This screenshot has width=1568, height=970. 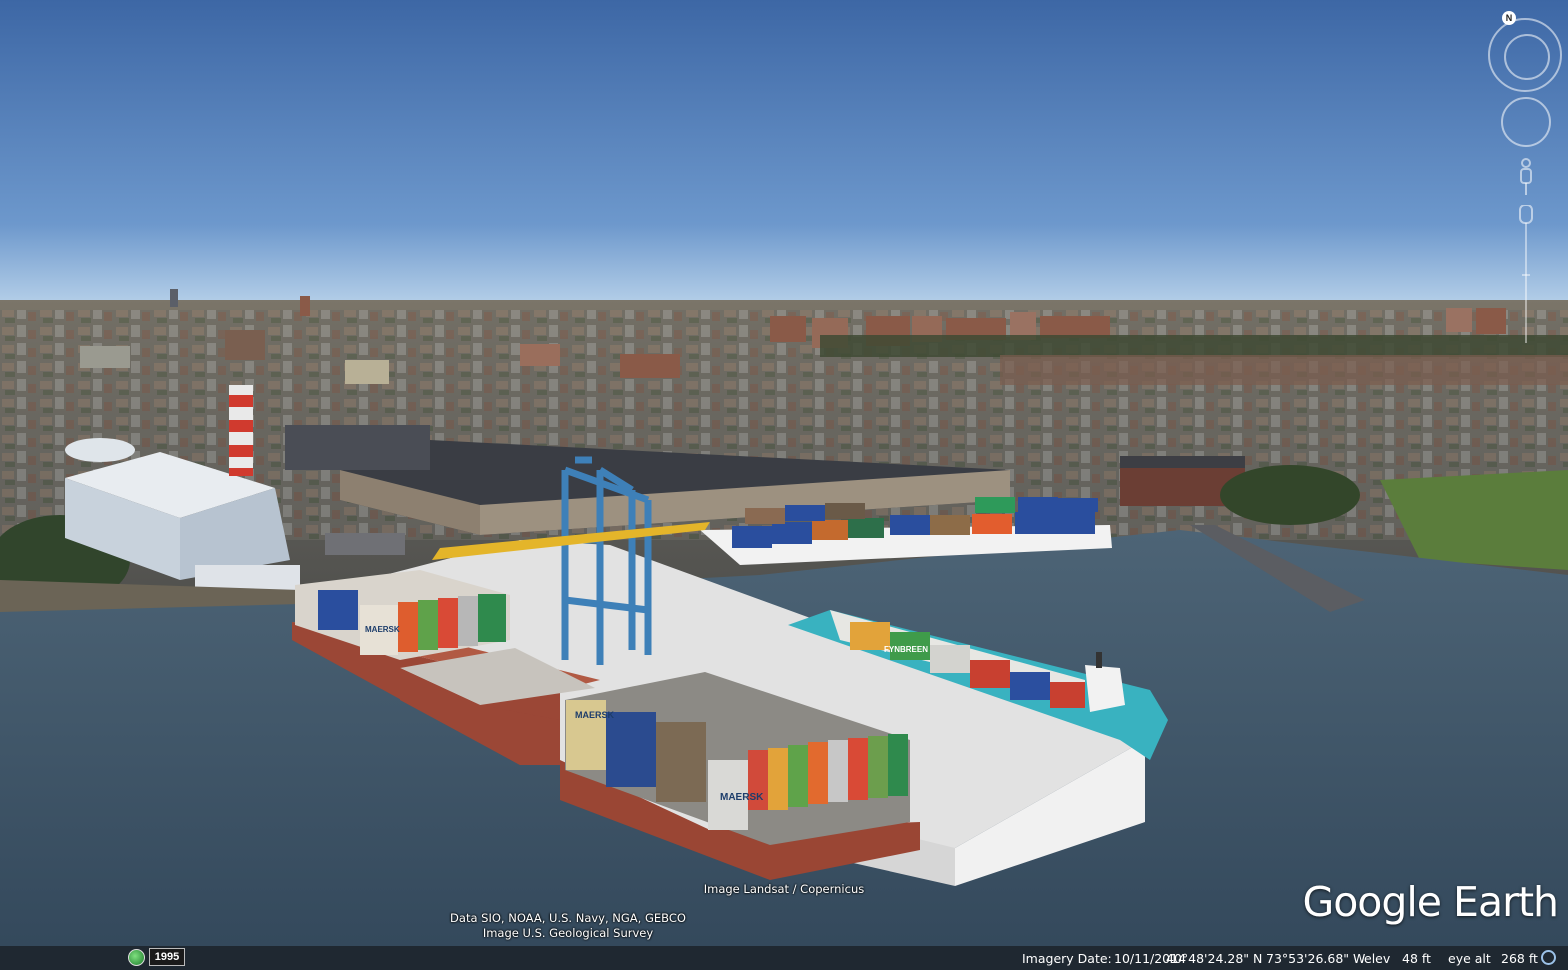 I want to click on trees-right, so click(x=1290, y=495).